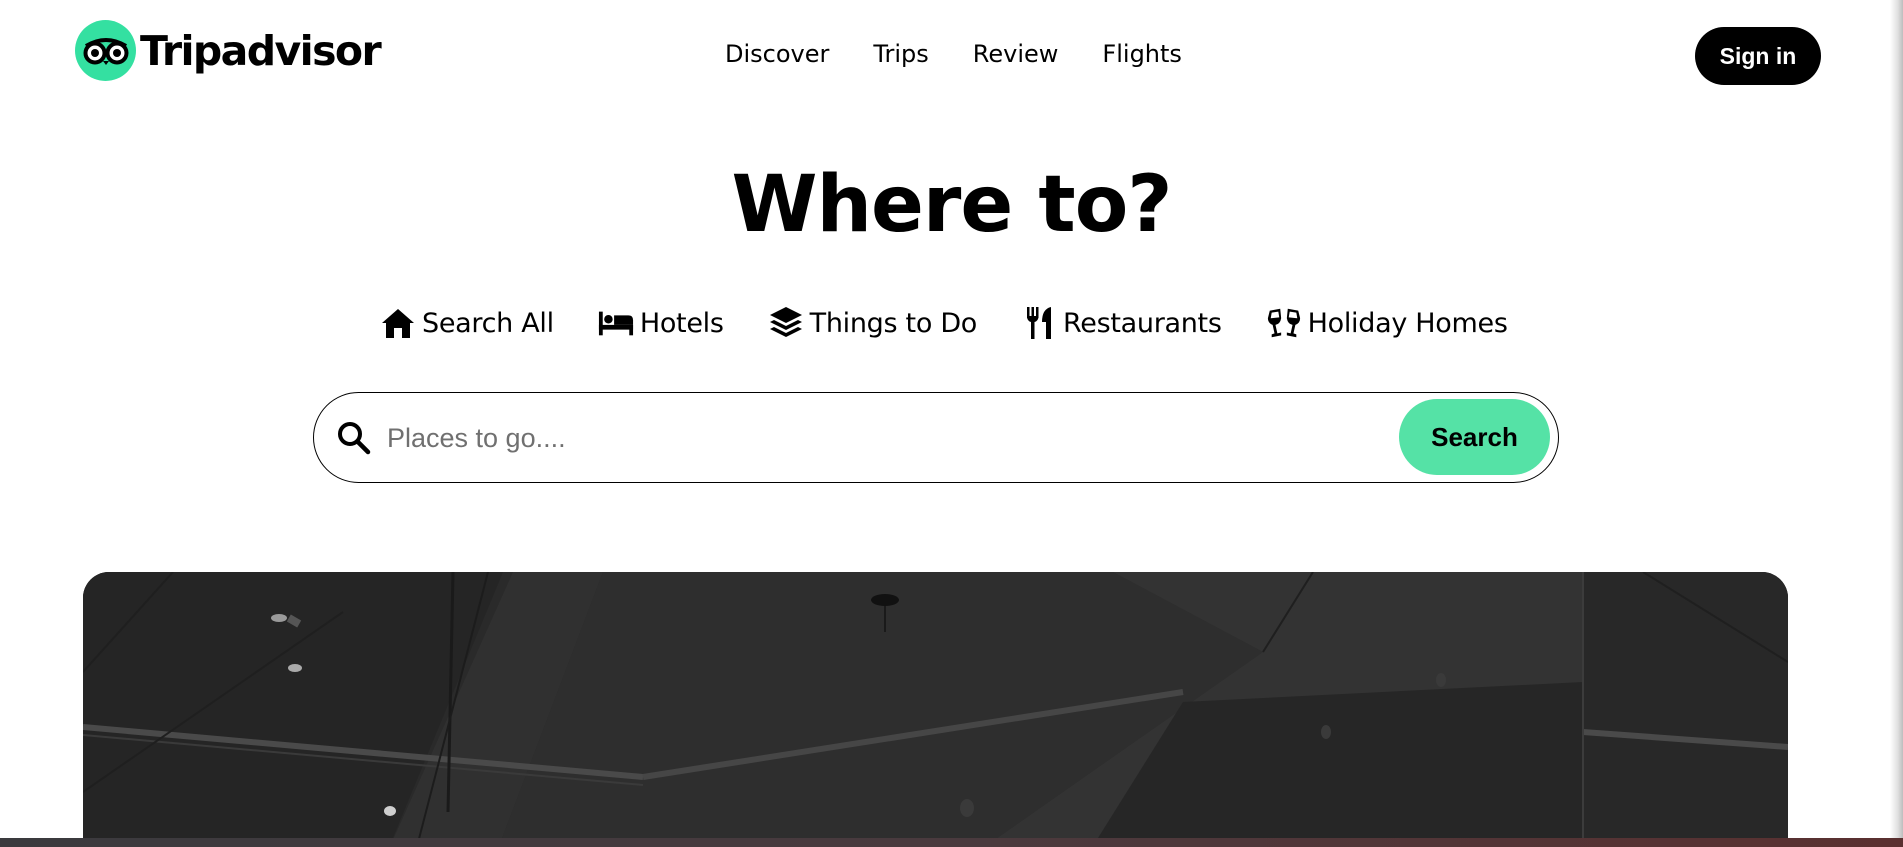 This screenshot has height=847, width=1903. What do you see at coordinates (786, 323) in the screenshot?
I see `layers-icon` at bounding box center [786, 323].